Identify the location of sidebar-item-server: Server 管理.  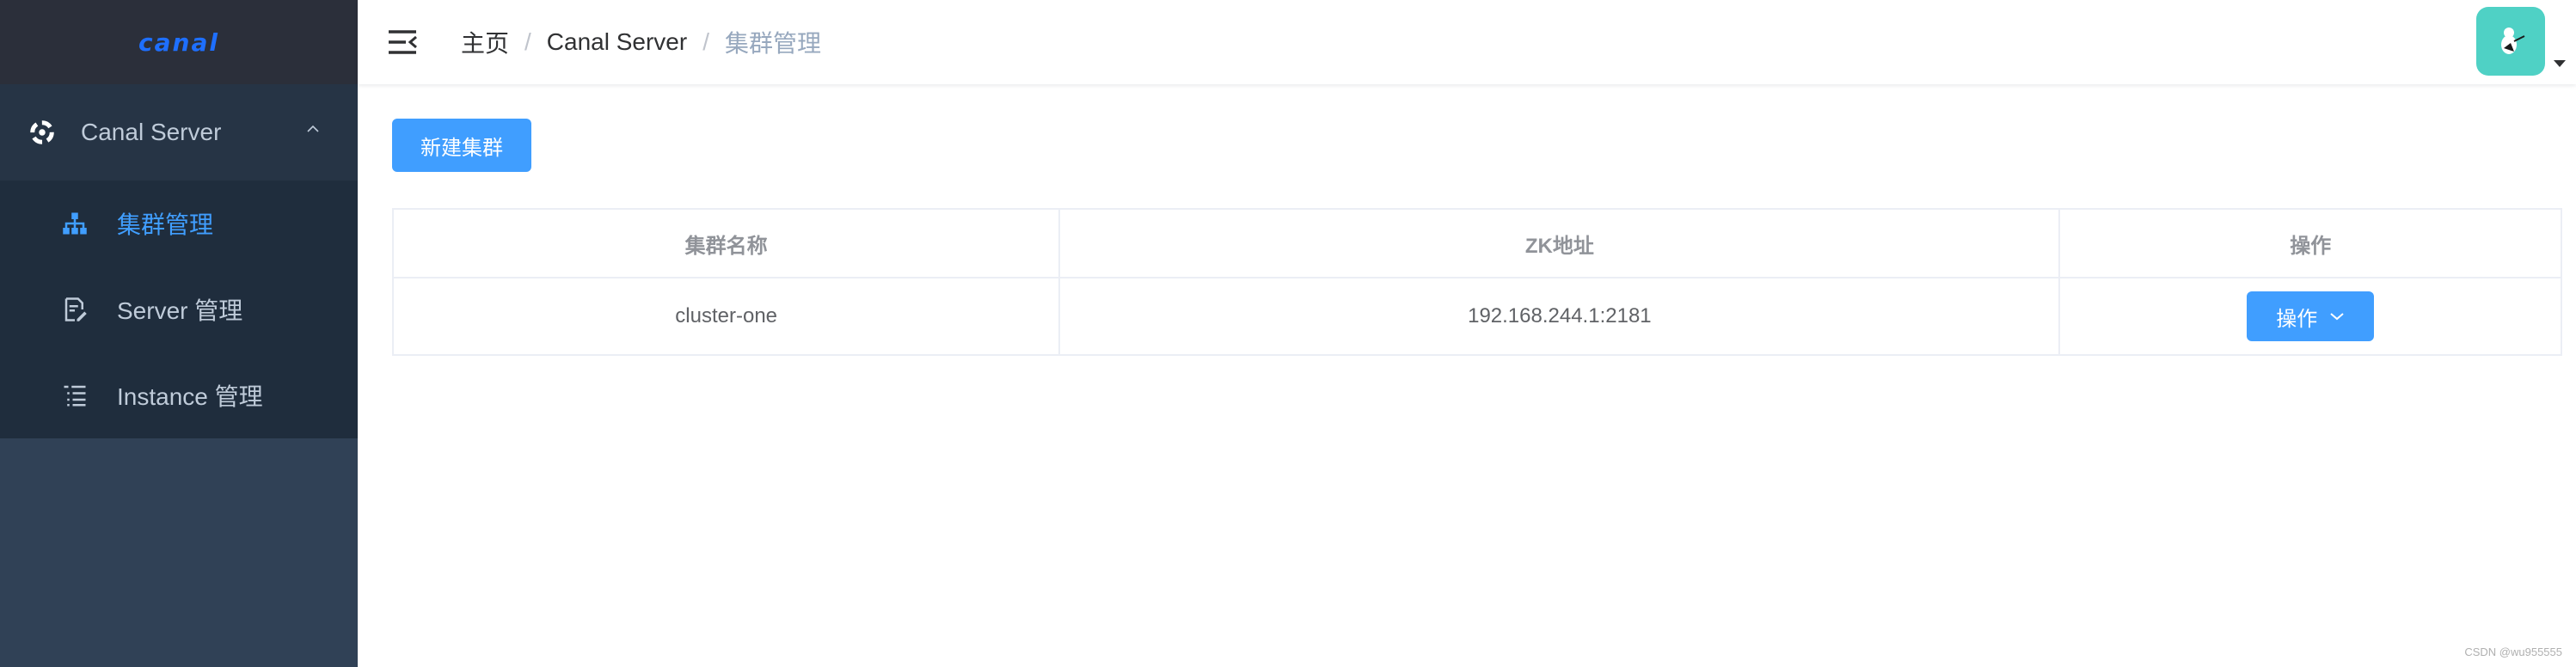
(179, 309).